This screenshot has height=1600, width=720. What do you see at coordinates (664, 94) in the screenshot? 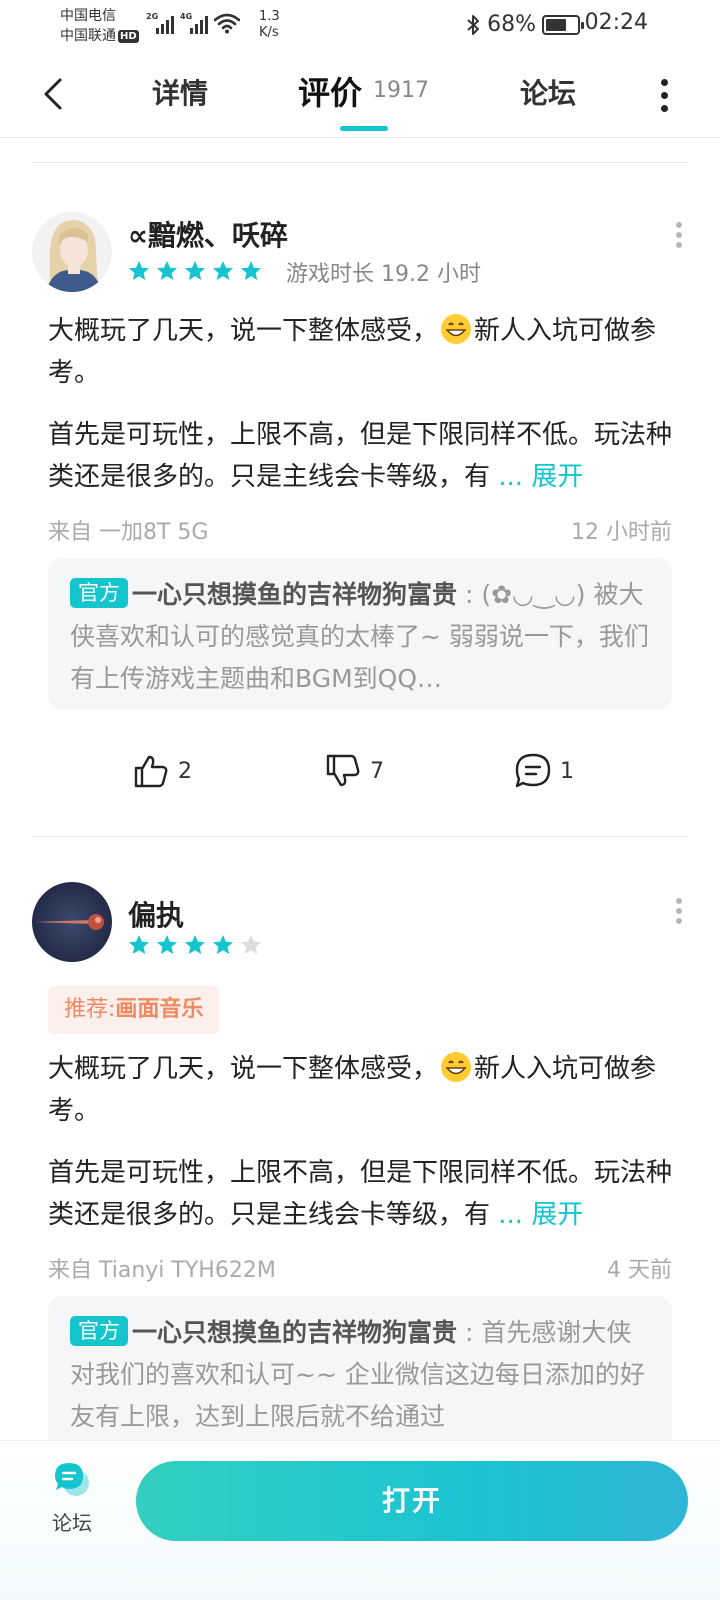
I see `more-options-icon` at bounding box center [664, 94].